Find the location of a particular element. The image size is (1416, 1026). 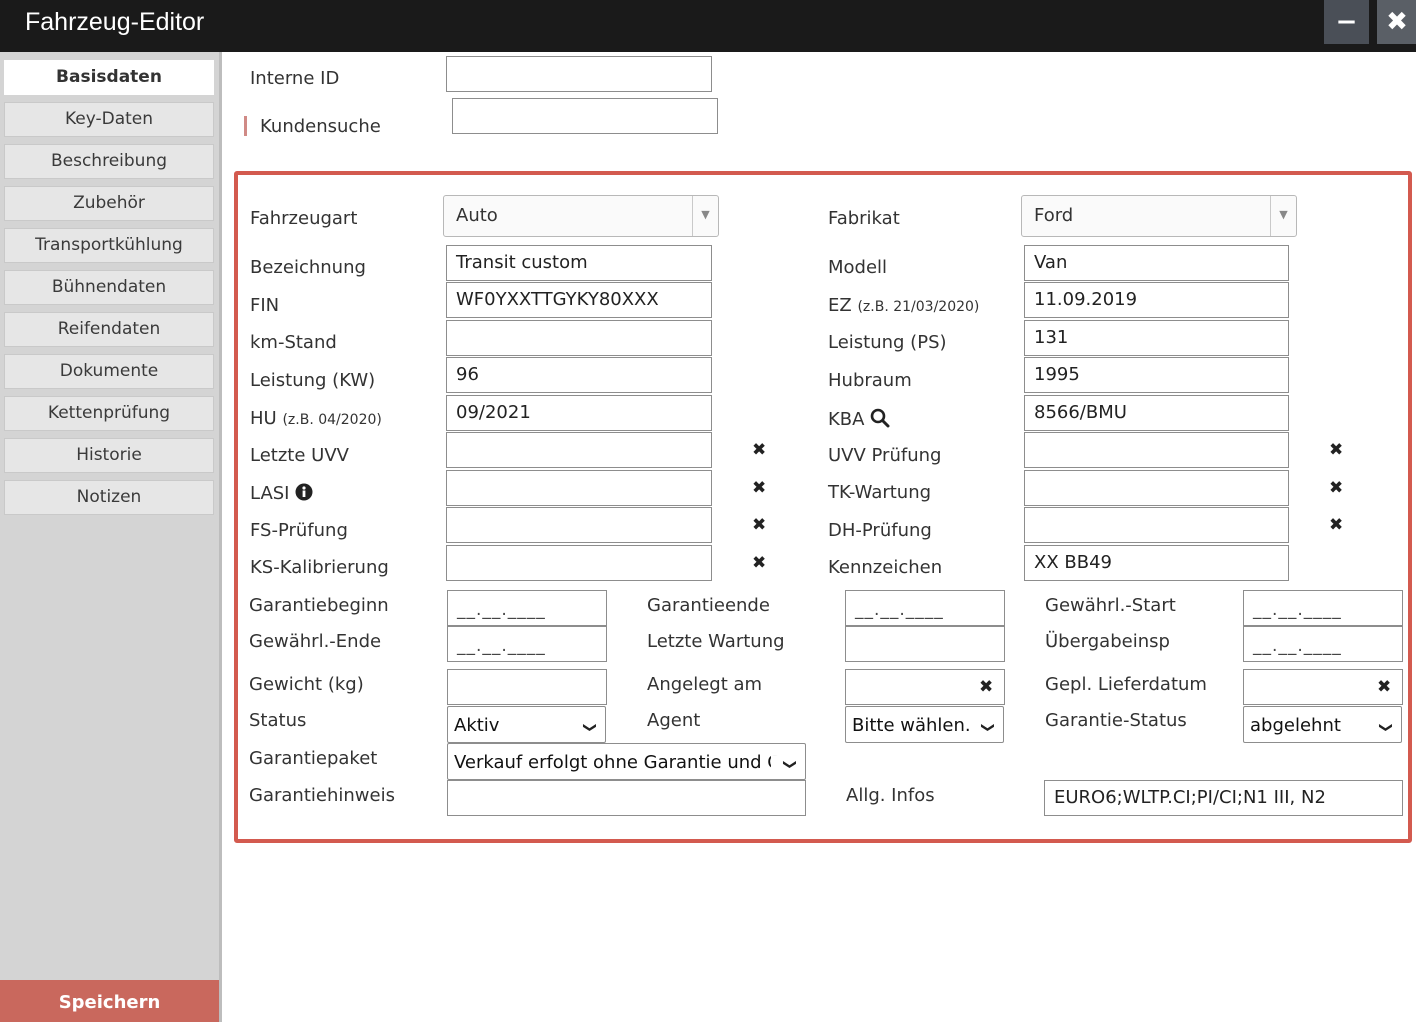

fahrzeugart-value: Auto is located at coordinates (477, 215).